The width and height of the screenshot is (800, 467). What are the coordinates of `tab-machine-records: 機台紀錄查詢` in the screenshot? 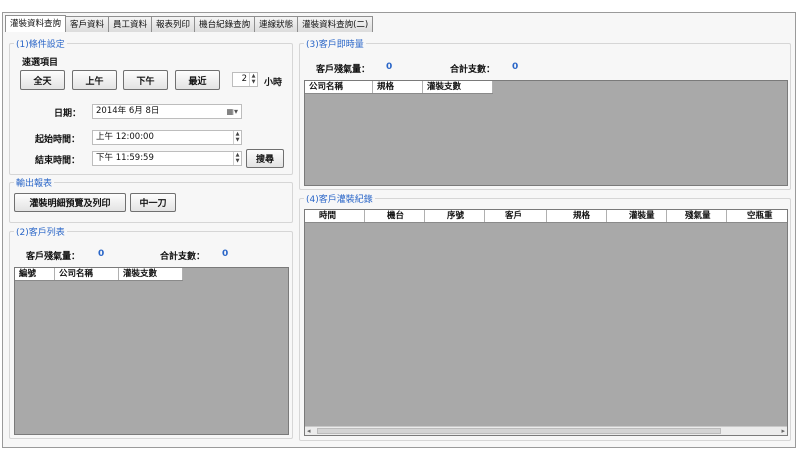 It's located at (225, 24).